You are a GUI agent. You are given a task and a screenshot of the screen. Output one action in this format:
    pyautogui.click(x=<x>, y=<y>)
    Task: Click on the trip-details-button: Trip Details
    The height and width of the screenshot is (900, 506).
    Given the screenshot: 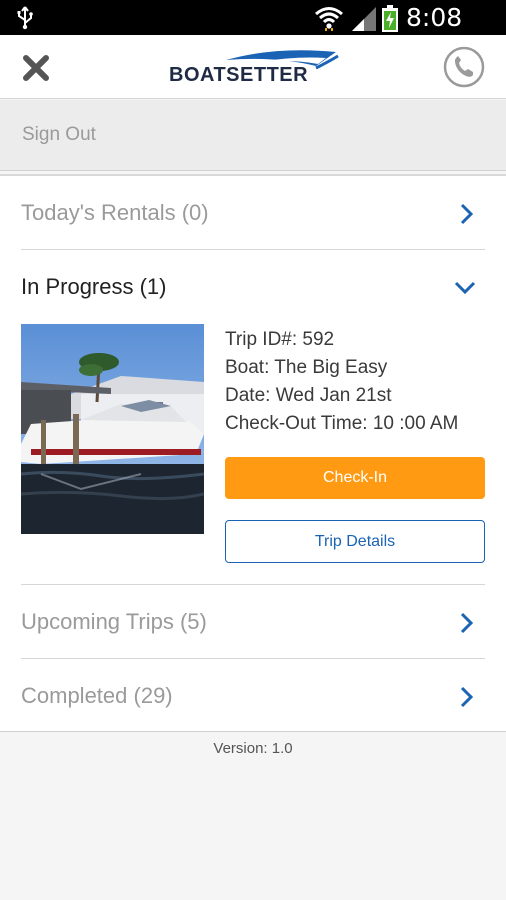 What is the action you would take?
    pyautogui.click(x=355, y=541)
    